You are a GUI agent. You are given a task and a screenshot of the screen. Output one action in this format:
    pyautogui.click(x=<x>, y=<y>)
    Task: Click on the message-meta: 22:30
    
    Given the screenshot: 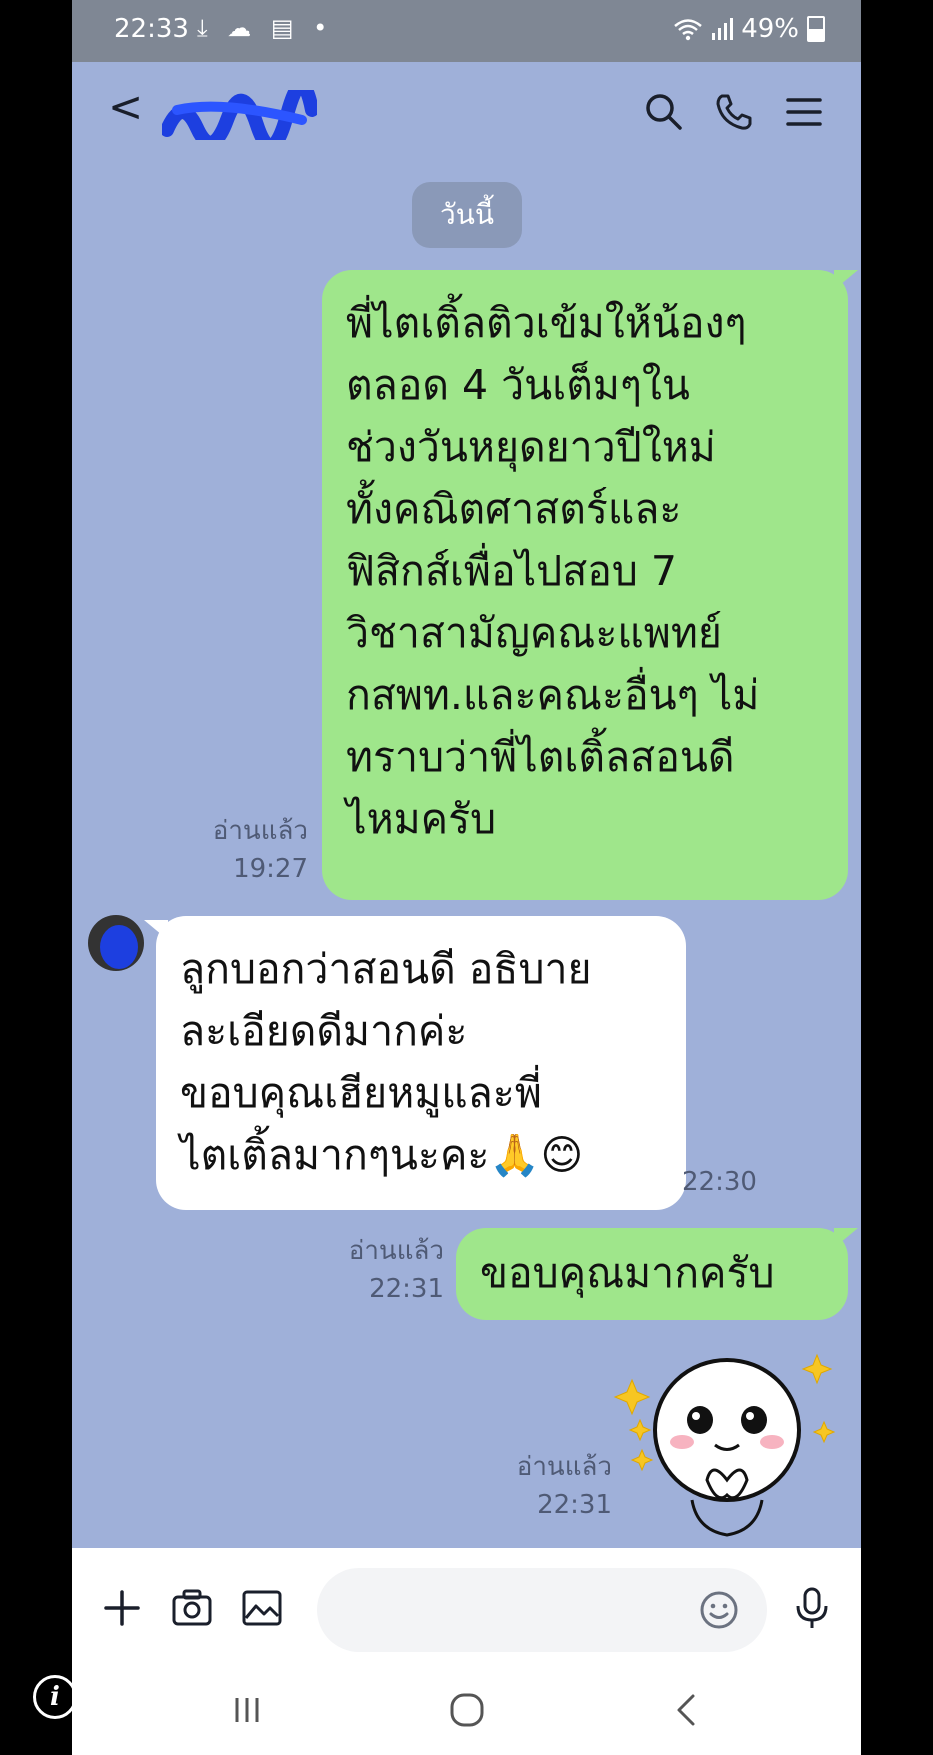 What is the action you would take?
    pyautogui.click(x=732, y=1182)
    